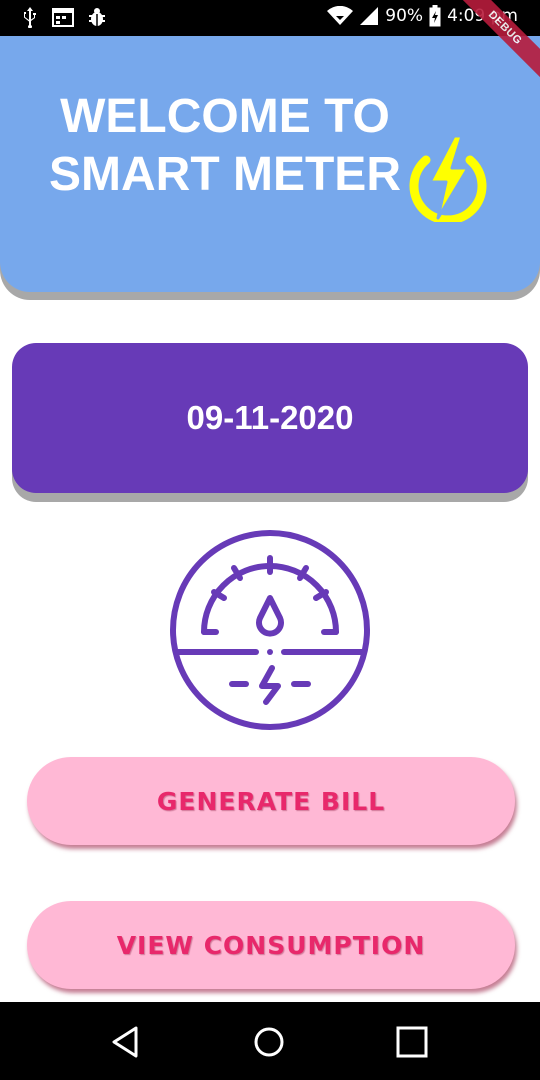 This screenshot has width=540, height=1080. I want to click on date-card: 09-11-2020, so click(270, 418).